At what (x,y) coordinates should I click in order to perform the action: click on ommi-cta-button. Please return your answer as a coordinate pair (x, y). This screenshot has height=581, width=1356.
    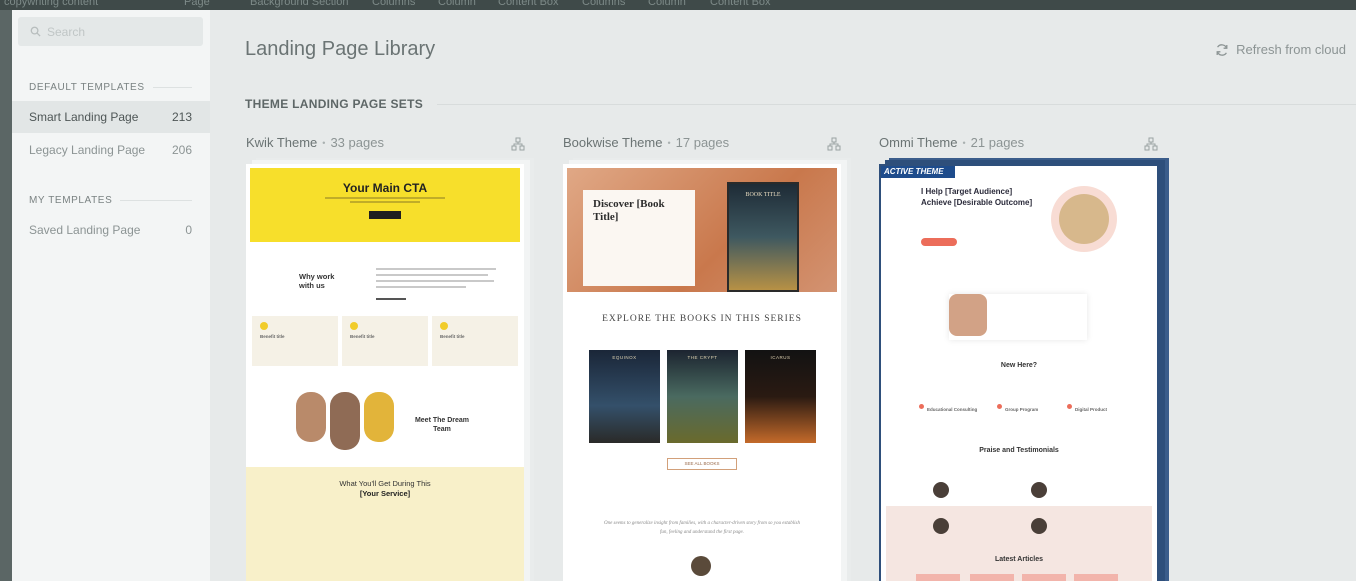
    Looking at the image, I should click on (939, 242).